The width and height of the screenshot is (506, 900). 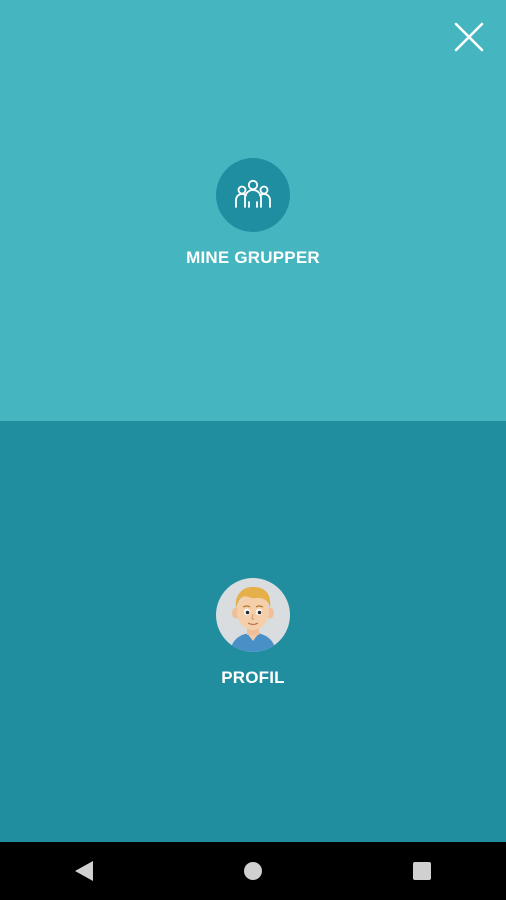 What do you see at coordinates (253, 619) in the screenshot?
I see `avatar-face-icon` at bounding box center [253, 619].